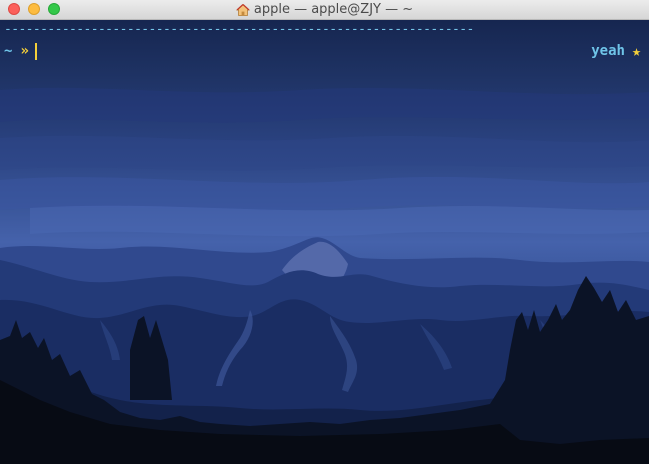 Image resolution: width=649 pixels, height=464 pixels. I want to click on prompt-directory: ~, so click(8, 51).